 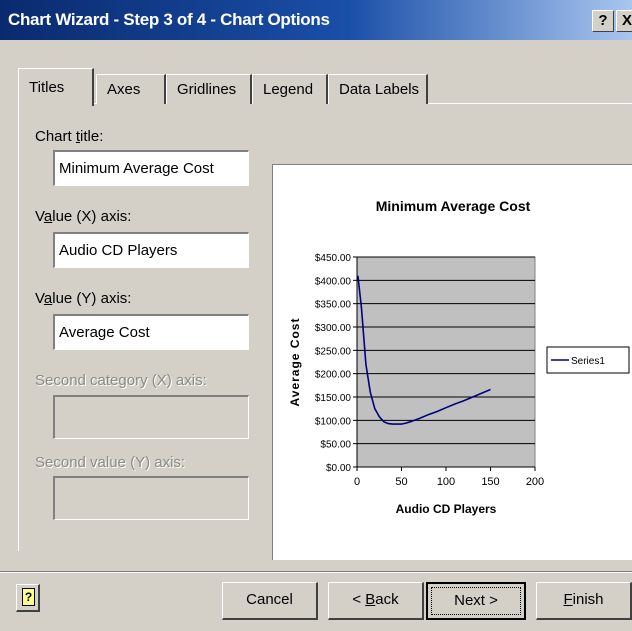 I want to click on second-y-axis-label: Second value (Y) axis:, so click(x=110, y=462).